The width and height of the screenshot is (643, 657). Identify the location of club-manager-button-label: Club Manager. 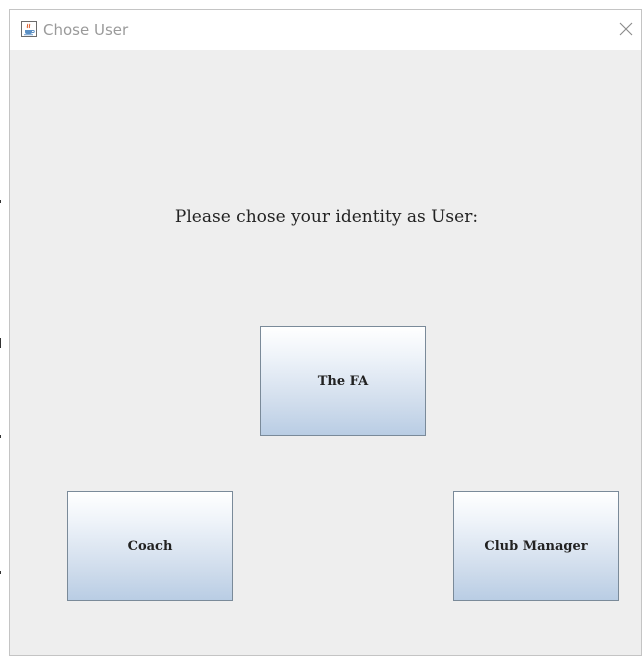
(536, 546).